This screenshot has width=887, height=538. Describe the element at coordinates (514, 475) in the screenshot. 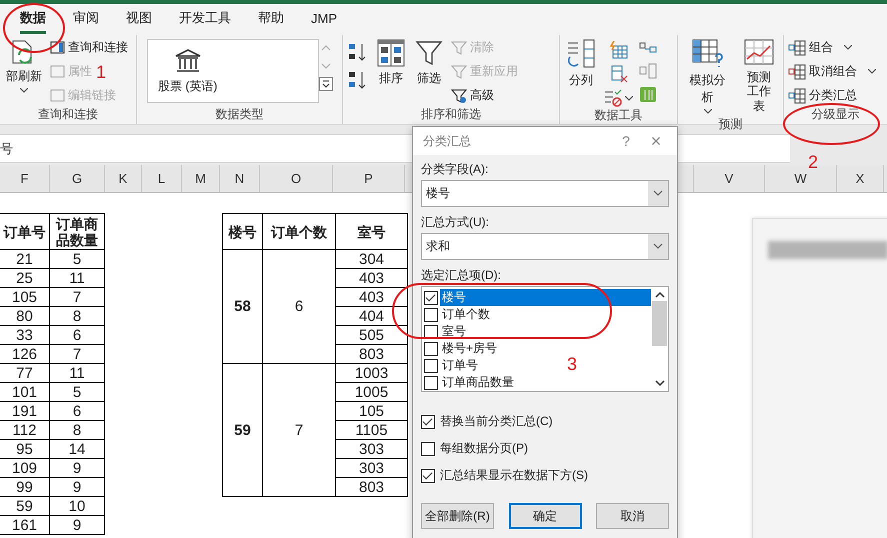

I see `checkbox-label: 汇总结果显示在数据下方(S)` at that location.